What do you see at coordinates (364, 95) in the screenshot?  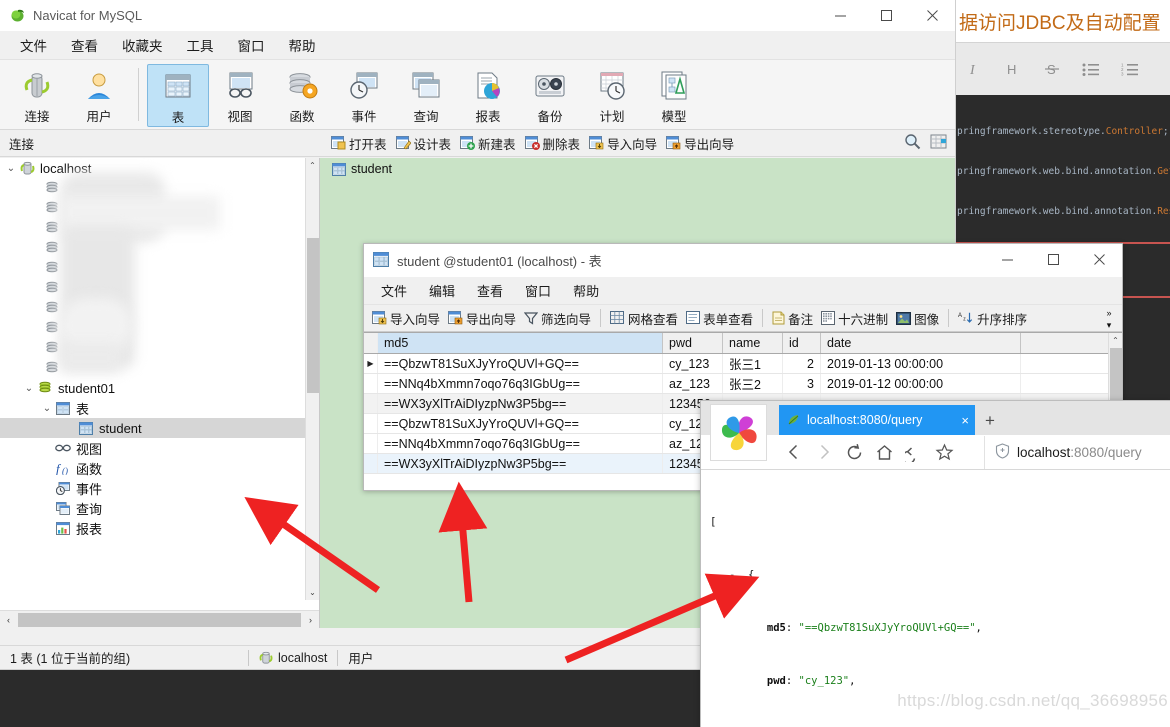 I see `toolbar-event: 事件` at bounding box center [364, 95].